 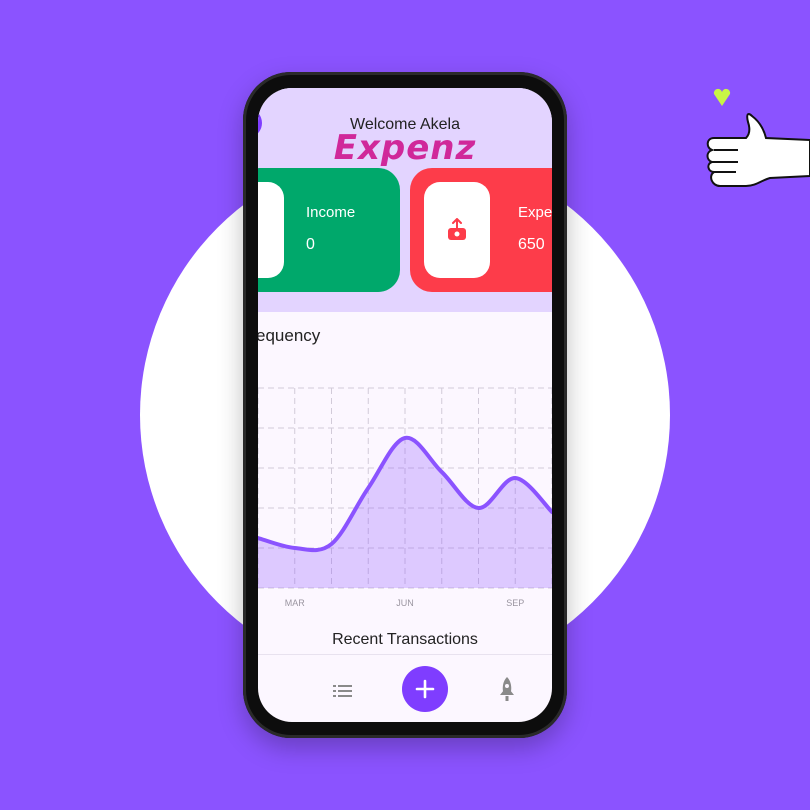 What do you see at coordinates (329, 230) in the screenshot?
I see `income-card: Income 0` at bounding box center [329, 230].